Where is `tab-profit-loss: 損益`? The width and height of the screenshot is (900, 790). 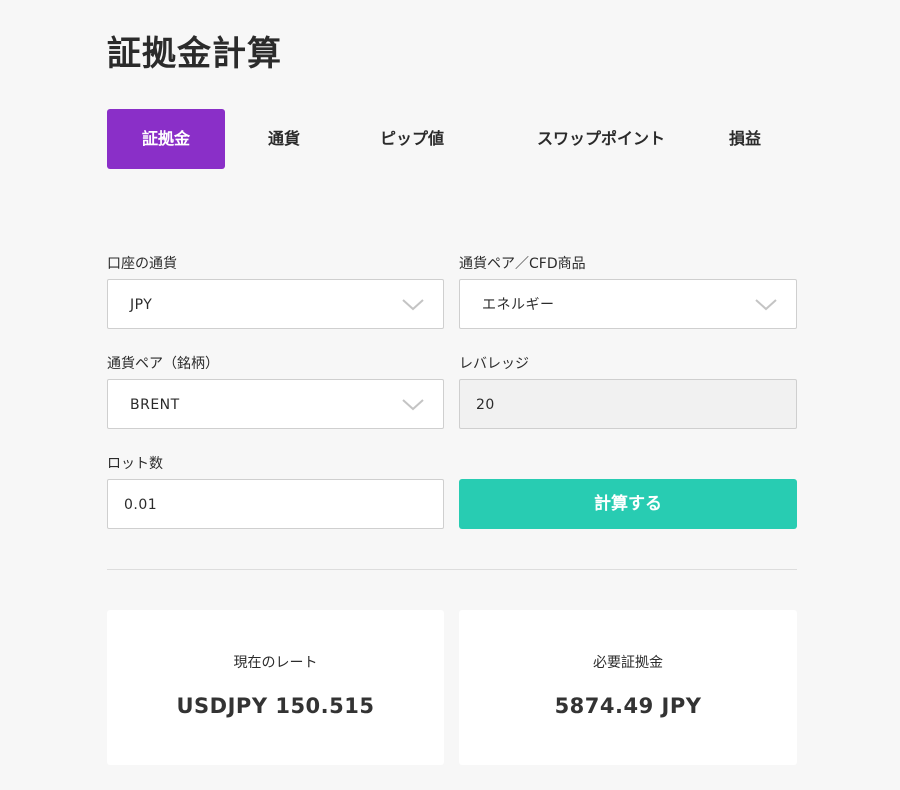
tab-profit-loss: 損益 is located at coordinates (745, 139).